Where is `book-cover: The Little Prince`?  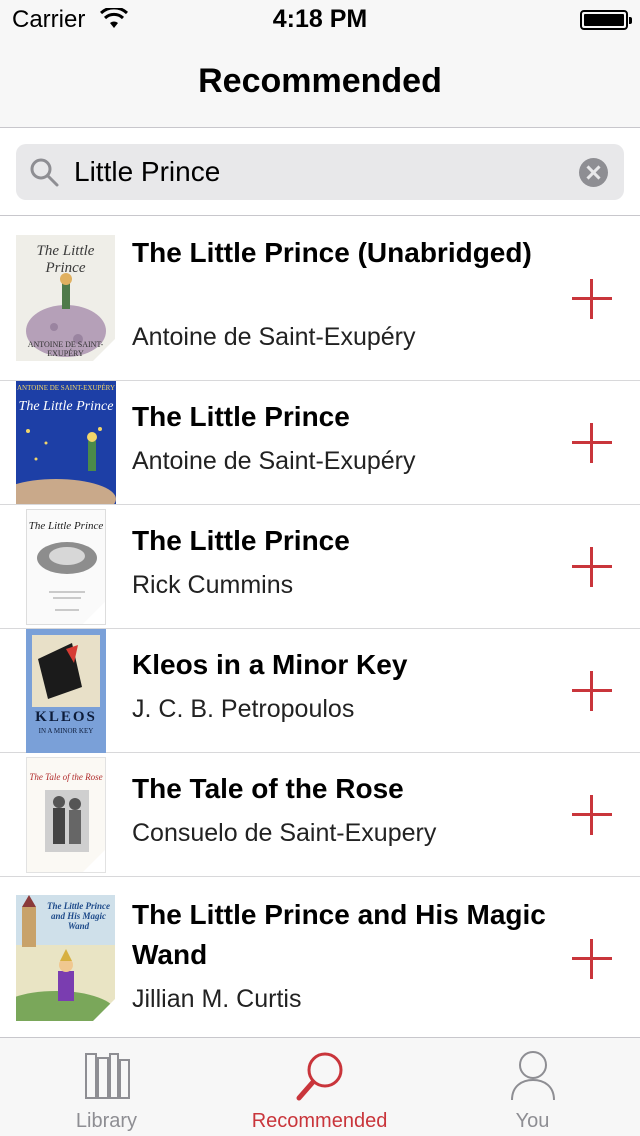 book-cover: The Little Prince is located at coordinates (66, 567).